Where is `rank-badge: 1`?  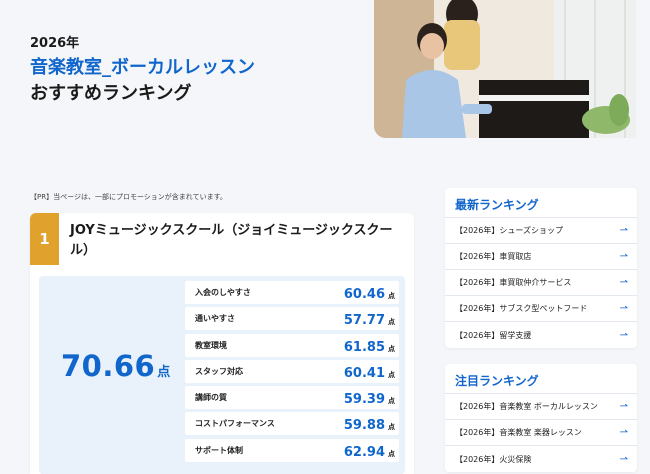
rank-badge: 1 is located at coordinates (44, 239).